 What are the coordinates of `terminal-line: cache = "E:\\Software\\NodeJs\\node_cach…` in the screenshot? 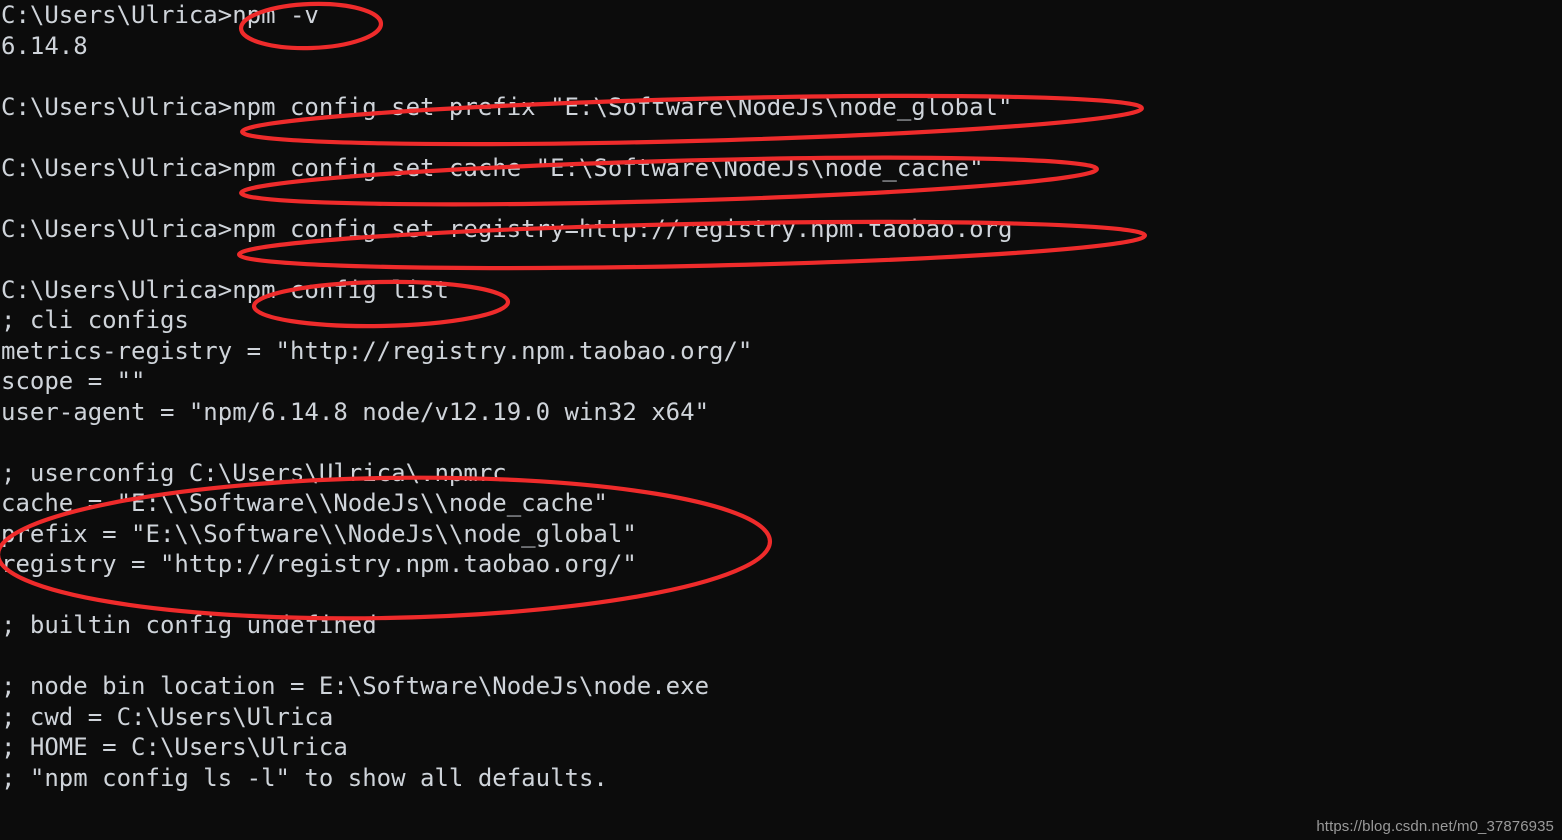 It's located at (304, 503).